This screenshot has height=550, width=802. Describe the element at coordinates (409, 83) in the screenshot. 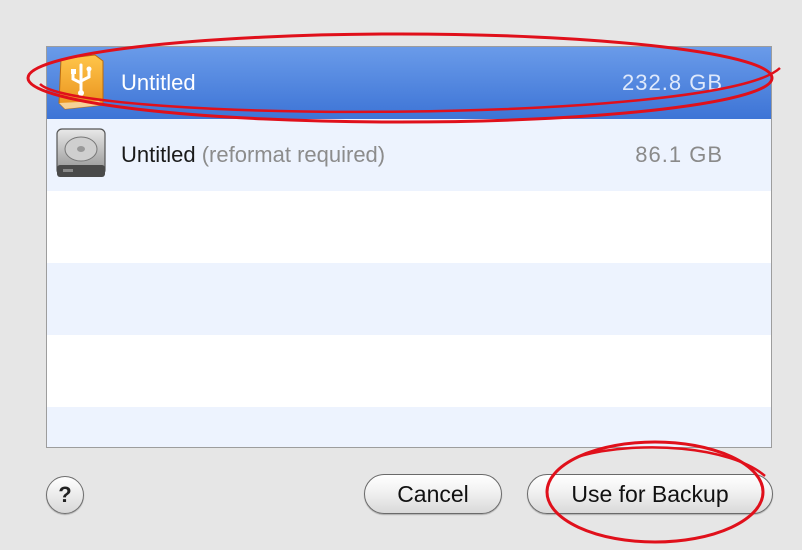

I see `disk-row-untitled-usb: Untitled 232.8 GB` at that location.